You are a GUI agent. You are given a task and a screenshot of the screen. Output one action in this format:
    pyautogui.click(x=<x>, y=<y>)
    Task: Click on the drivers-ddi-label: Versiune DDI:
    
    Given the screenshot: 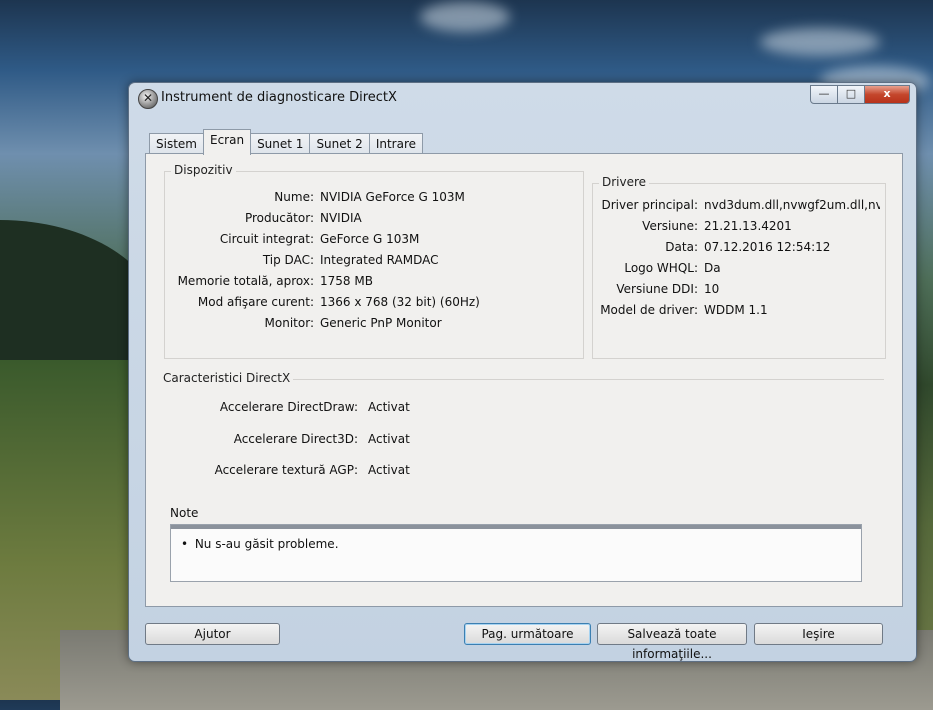 What is the action you would take?
    pyautogui.click(x=657, y=289)
    